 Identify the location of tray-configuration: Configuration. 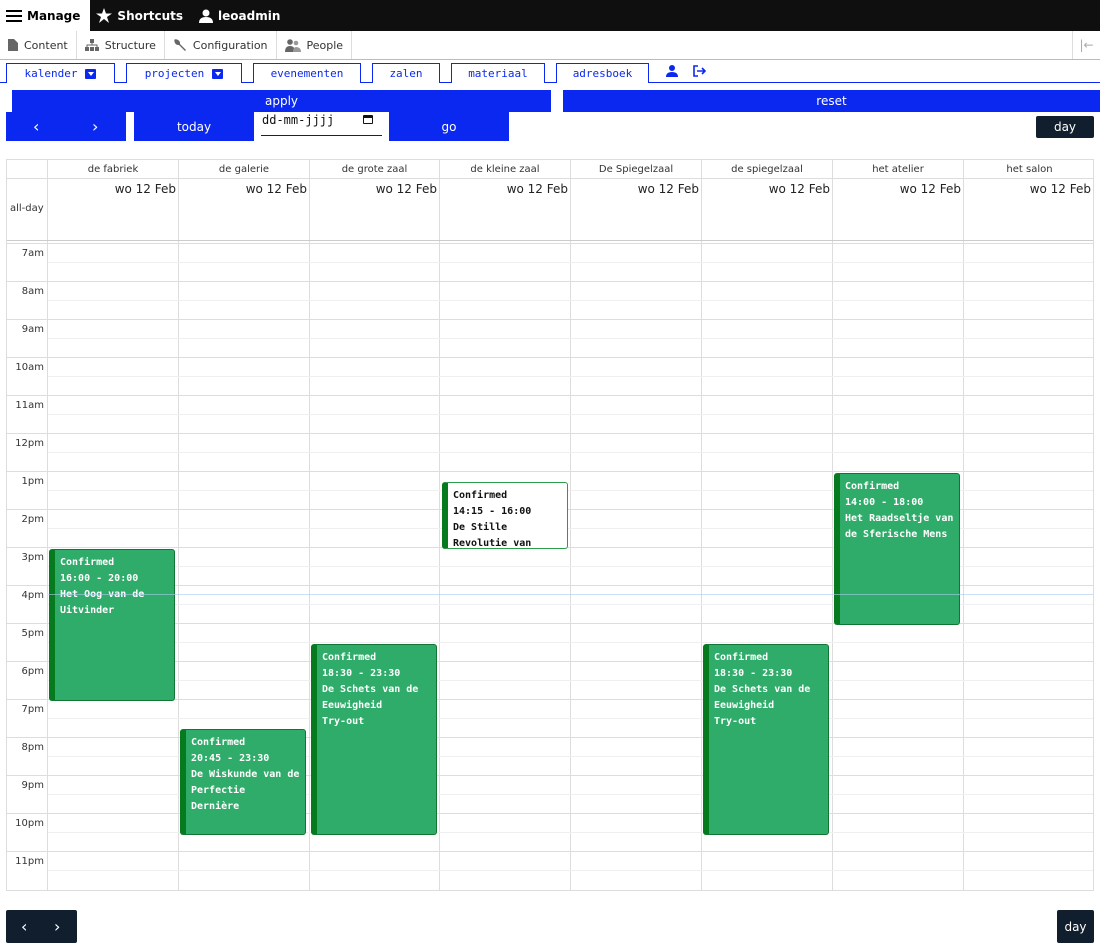
(221, 45).